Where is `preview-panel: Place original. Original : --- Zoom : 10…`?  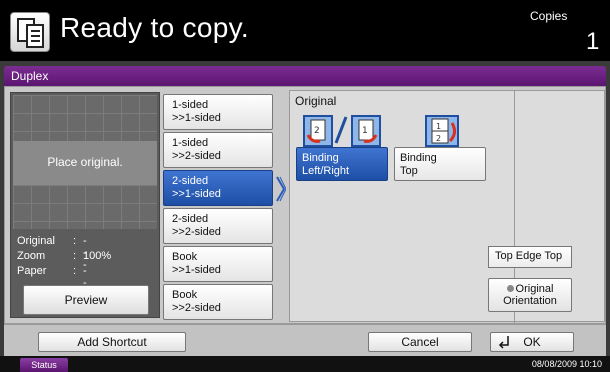 preview-panel: Place original. Original : --- Zoom : 10… is located at coordinates (85, 205).